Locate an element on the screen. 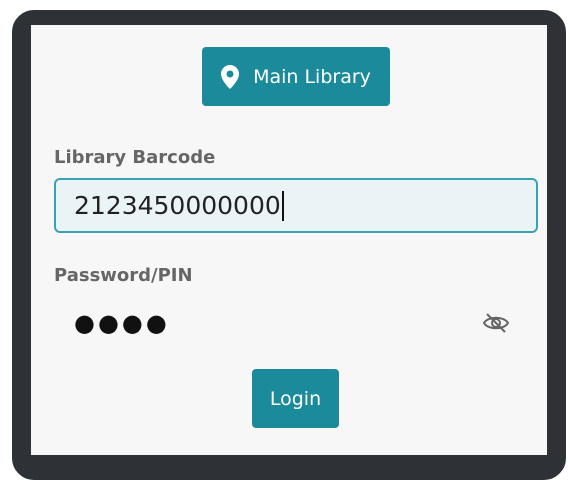 The image size is (570, 480). barcode-value: 2123450000000 is located at coordinates (177, 205).